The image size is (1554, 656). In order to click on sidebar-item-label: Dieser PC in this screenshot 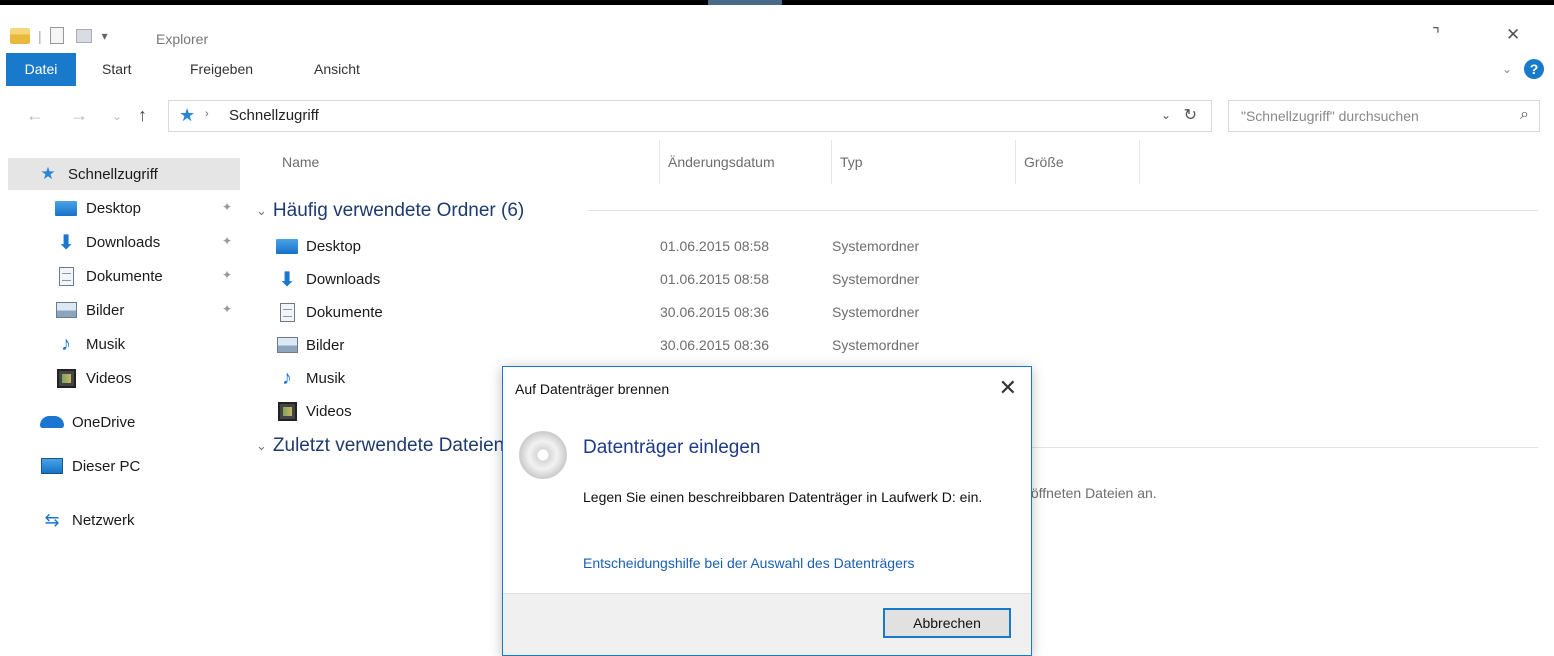, I will do `click(106, 466)`.